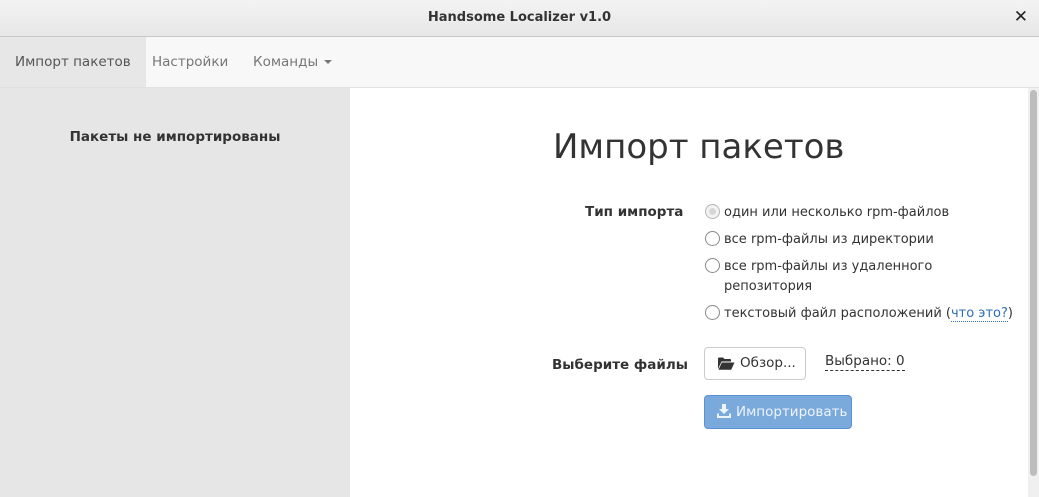 This screenshot has height=497, width=1039. What do you see at coordinates (979, 314) in the screenshot?
I see `what-is-this-link: что это?` at bounding box center [979, 314].